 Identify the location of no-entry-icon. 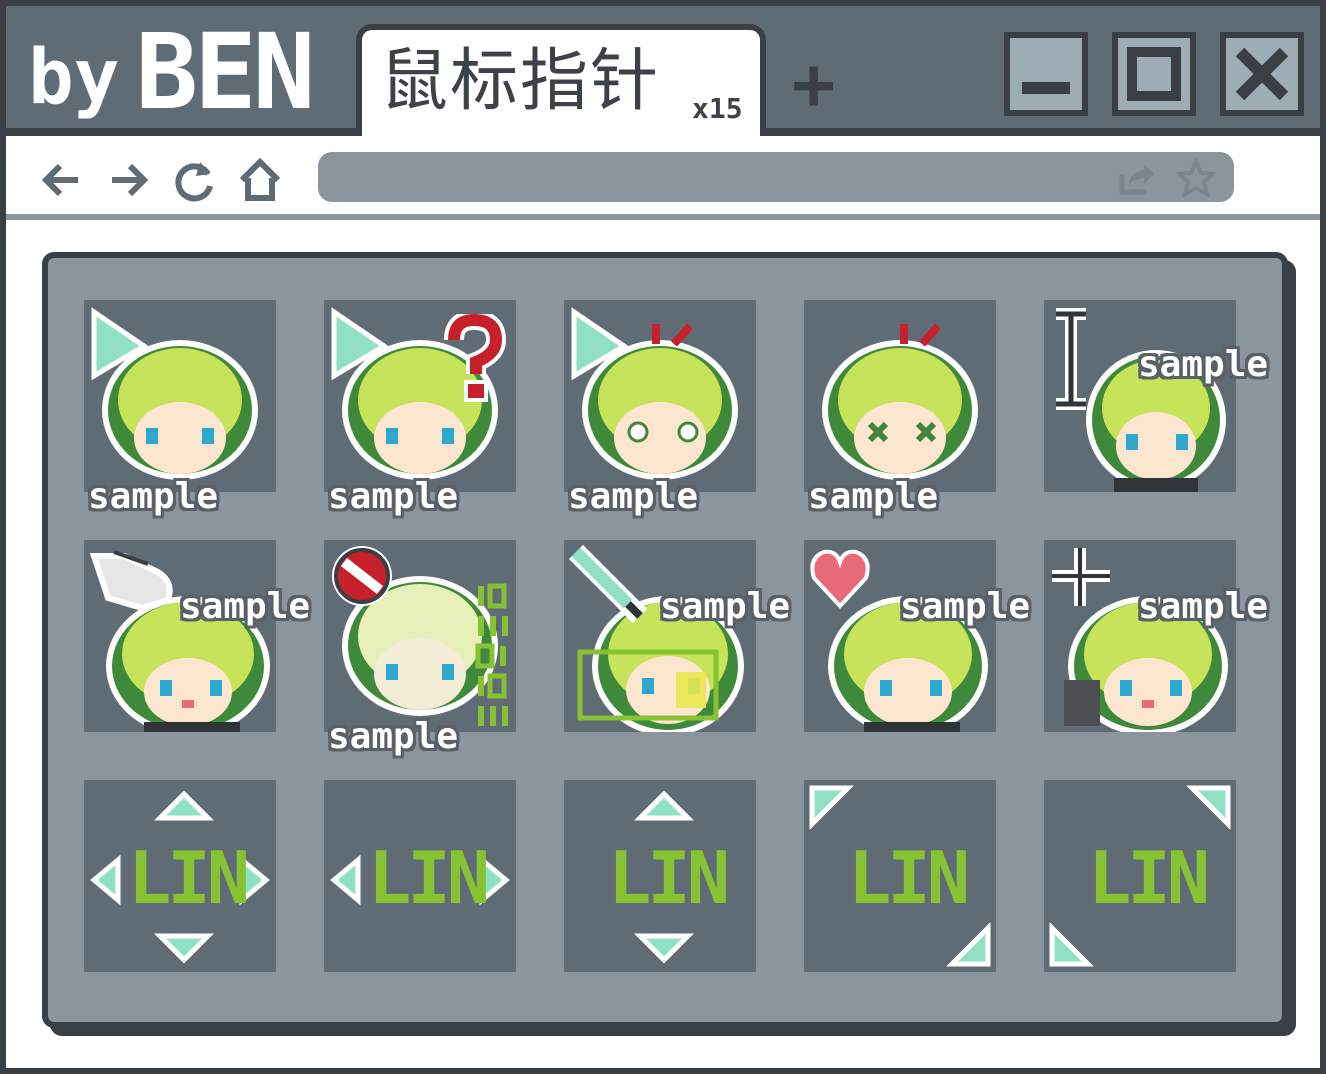
(362, 576).